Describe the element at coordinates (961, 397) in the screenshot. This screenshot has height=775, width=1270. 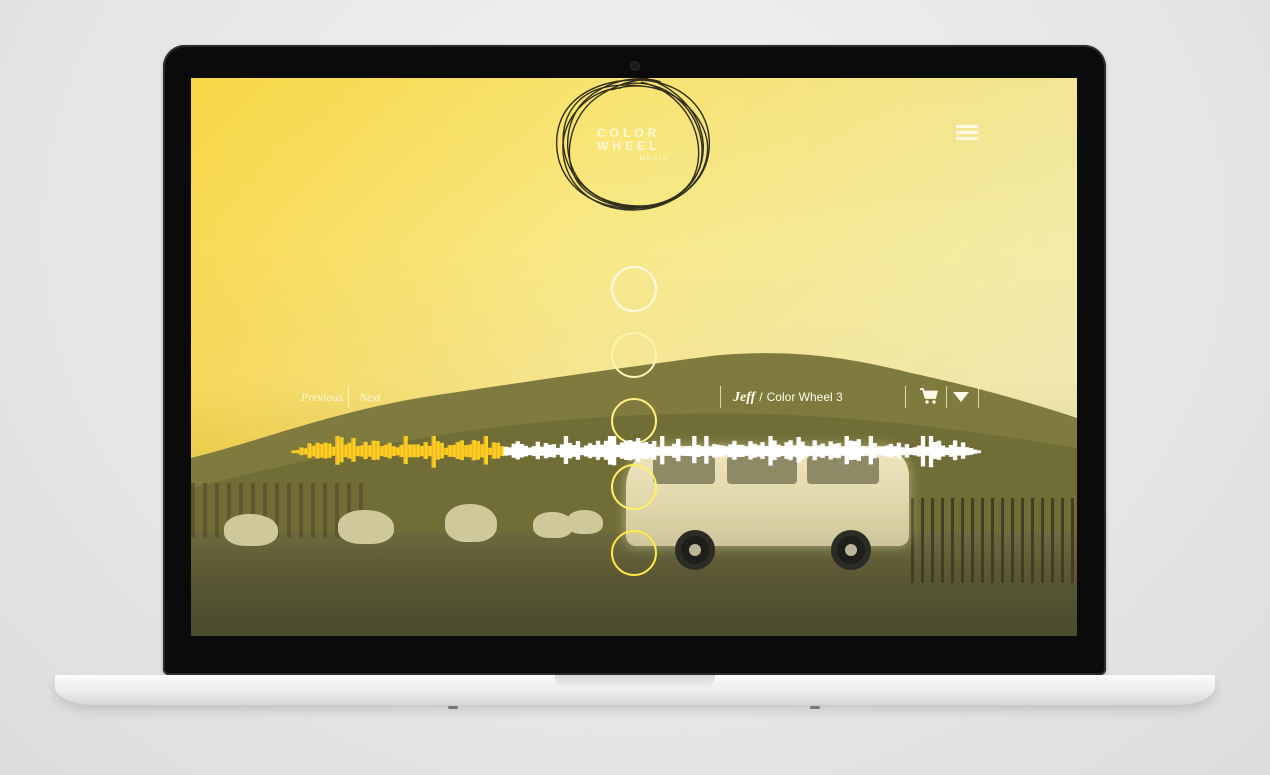
I see `triangle-down-icon` at that location.